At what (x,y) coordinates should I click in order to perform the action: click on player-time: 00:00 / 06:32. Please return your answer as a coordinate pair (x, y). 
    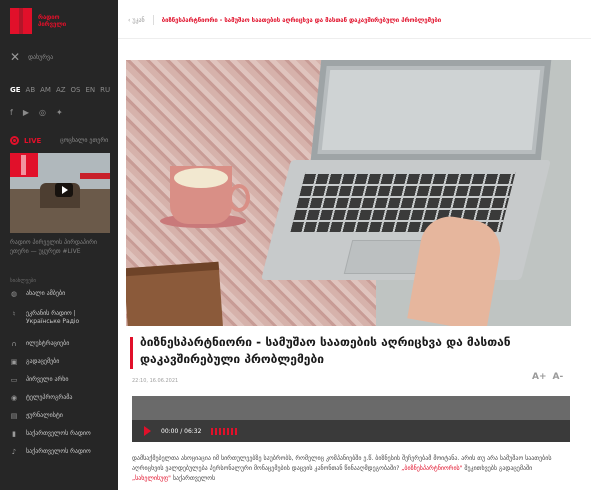
    Looking at the image, I should click on (181, 431).